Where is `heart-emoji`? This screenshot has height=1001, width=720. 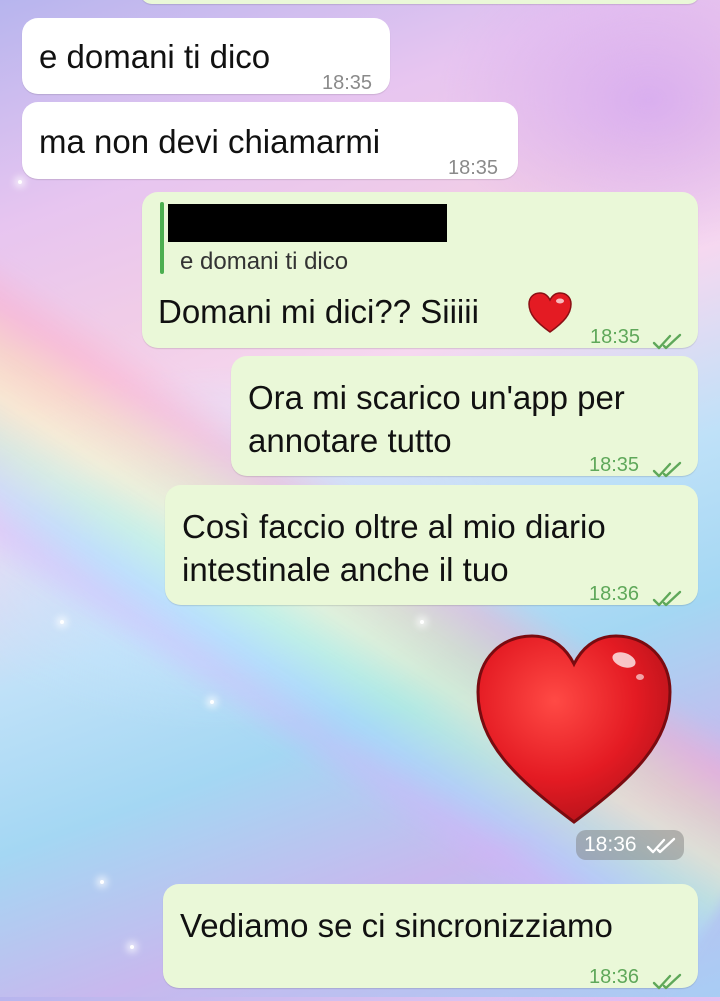
heart-emoji is located at coordinates (550, 313).